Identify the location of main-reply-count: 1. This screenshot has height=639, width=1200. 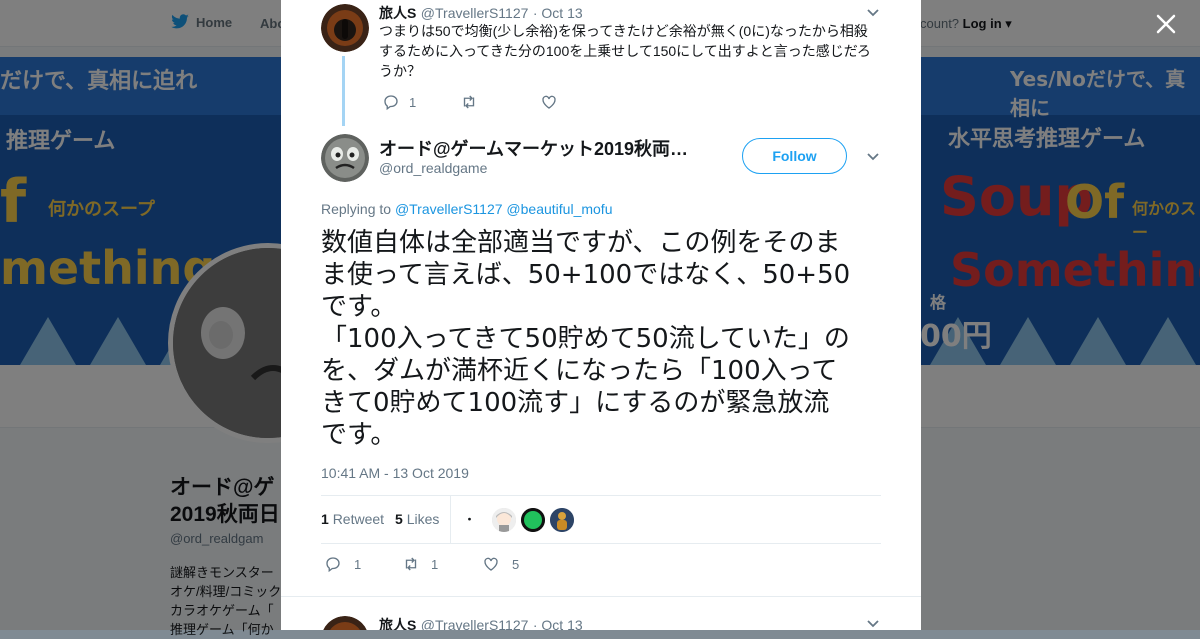
(358, 564).